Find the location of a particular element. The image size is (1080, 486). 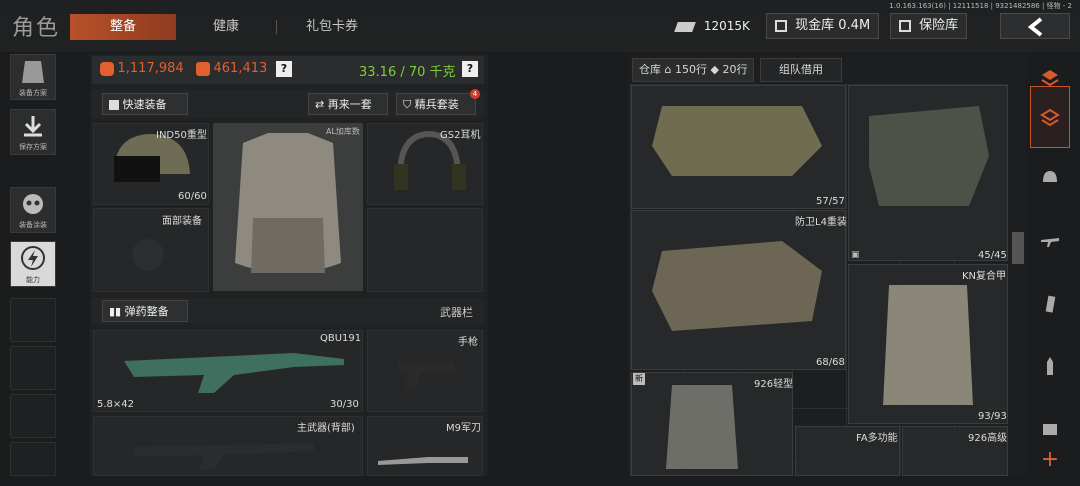

ammo-icon: ▮▮ is located at coordinates (115, 311).